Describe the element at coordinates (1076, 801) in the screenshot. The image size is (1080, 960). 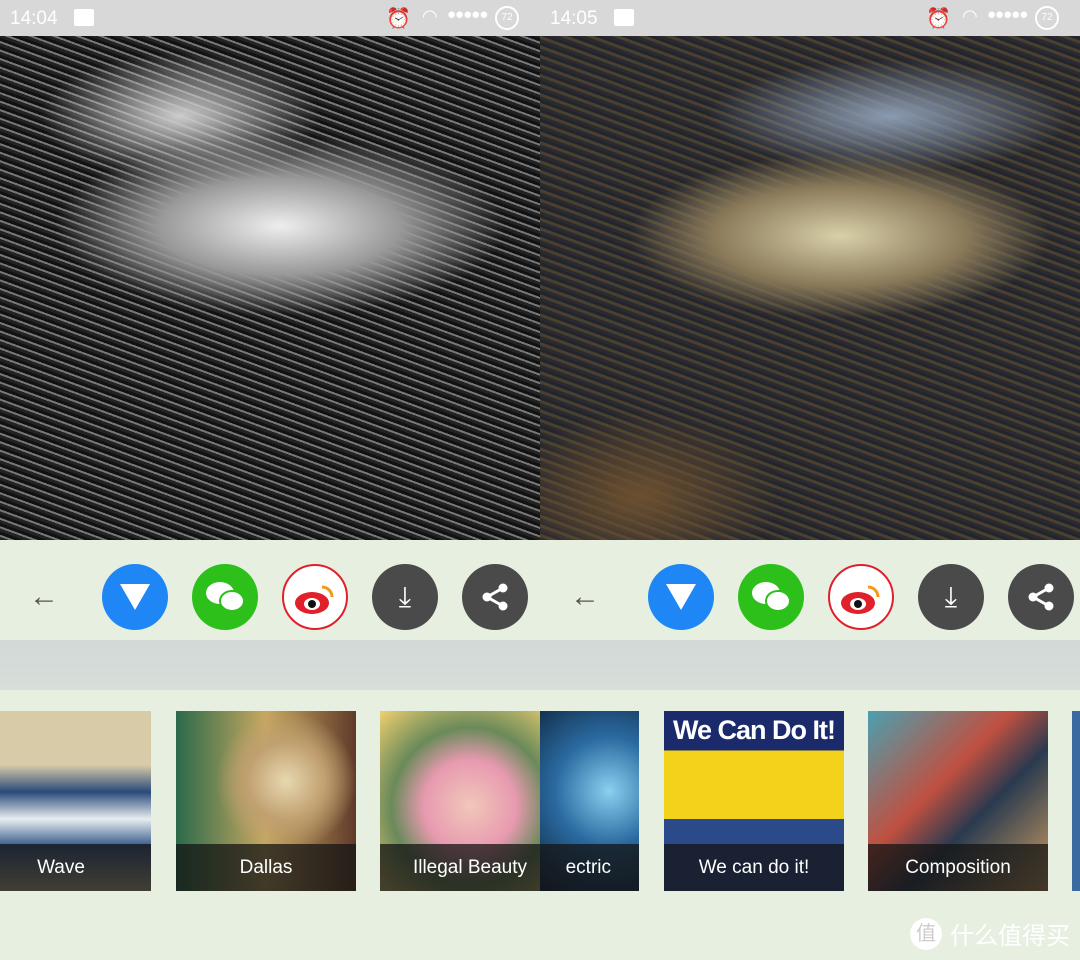
I see `style-card-next` at that location.